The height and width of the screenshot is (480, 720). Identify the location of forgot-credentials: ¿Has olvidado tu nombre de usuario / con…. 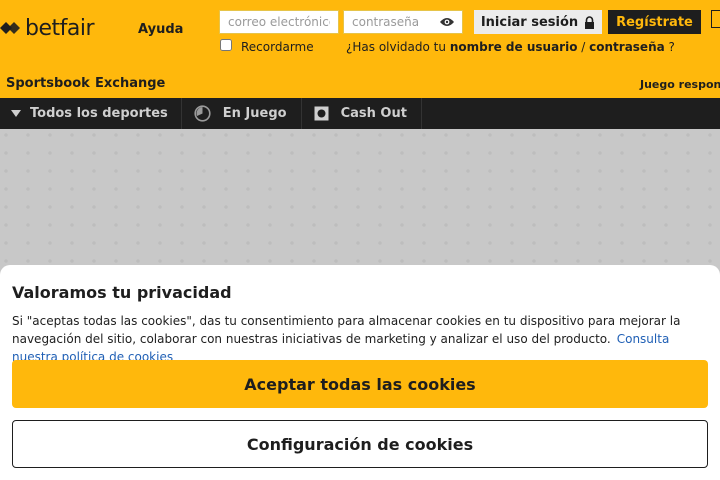
(510, 47).